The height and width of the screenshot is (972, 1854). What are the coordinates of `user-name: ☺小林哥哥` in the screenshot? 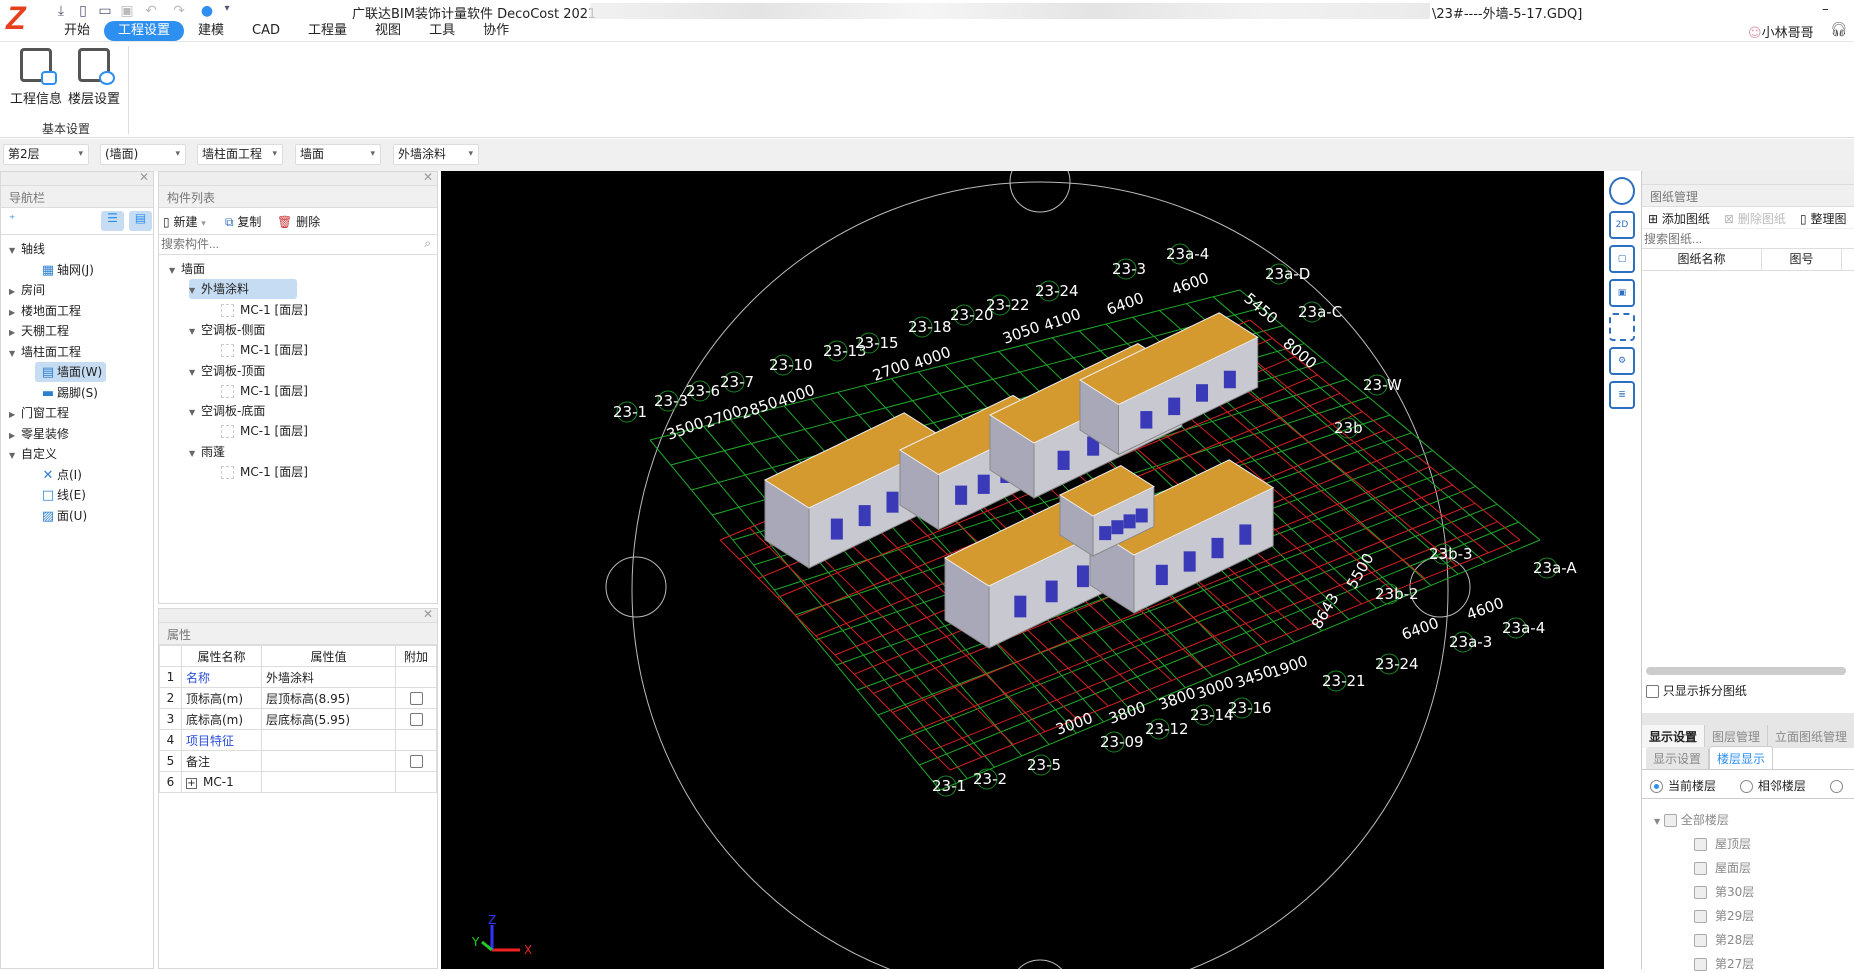 It's located at (1781, 31).